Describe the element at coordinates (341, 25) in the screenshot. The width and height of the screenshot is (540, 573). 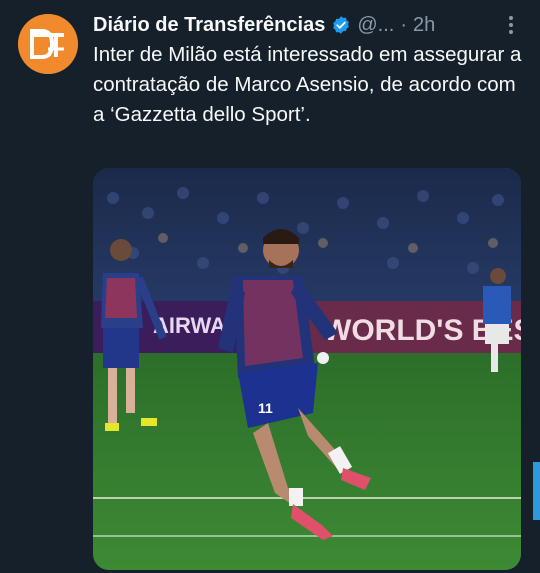
I see `verified-badge-icon` at that location.